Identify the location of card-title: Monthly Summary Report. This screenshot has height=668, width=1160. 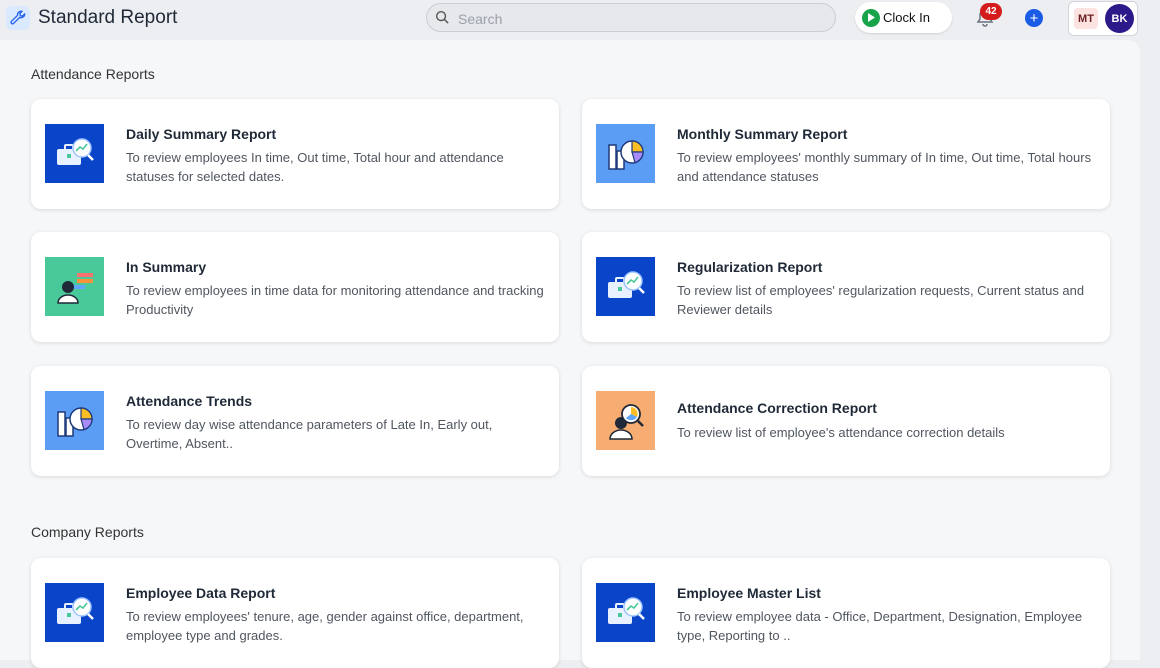
(762, 134).